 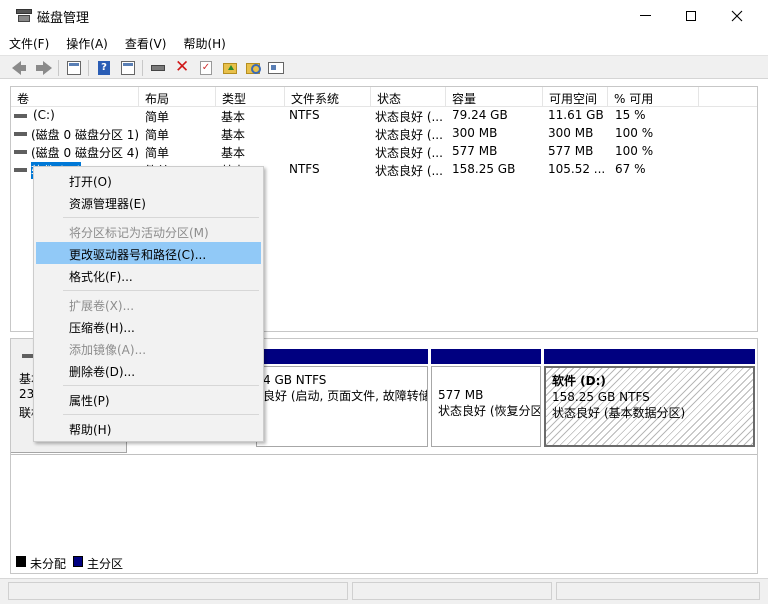 I want to click on status-bar, so click(x=384, y=591).